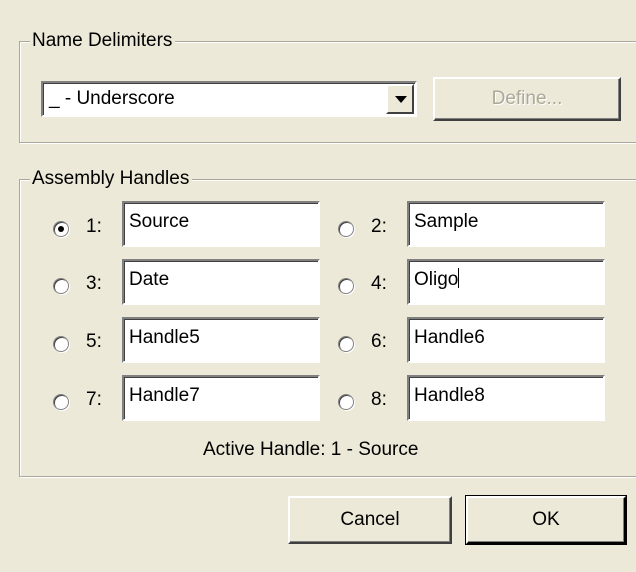 The image size is (636, 572). Describe the element at coordinates (459, 278) in the screenshot. I see `text-caret` at that location.